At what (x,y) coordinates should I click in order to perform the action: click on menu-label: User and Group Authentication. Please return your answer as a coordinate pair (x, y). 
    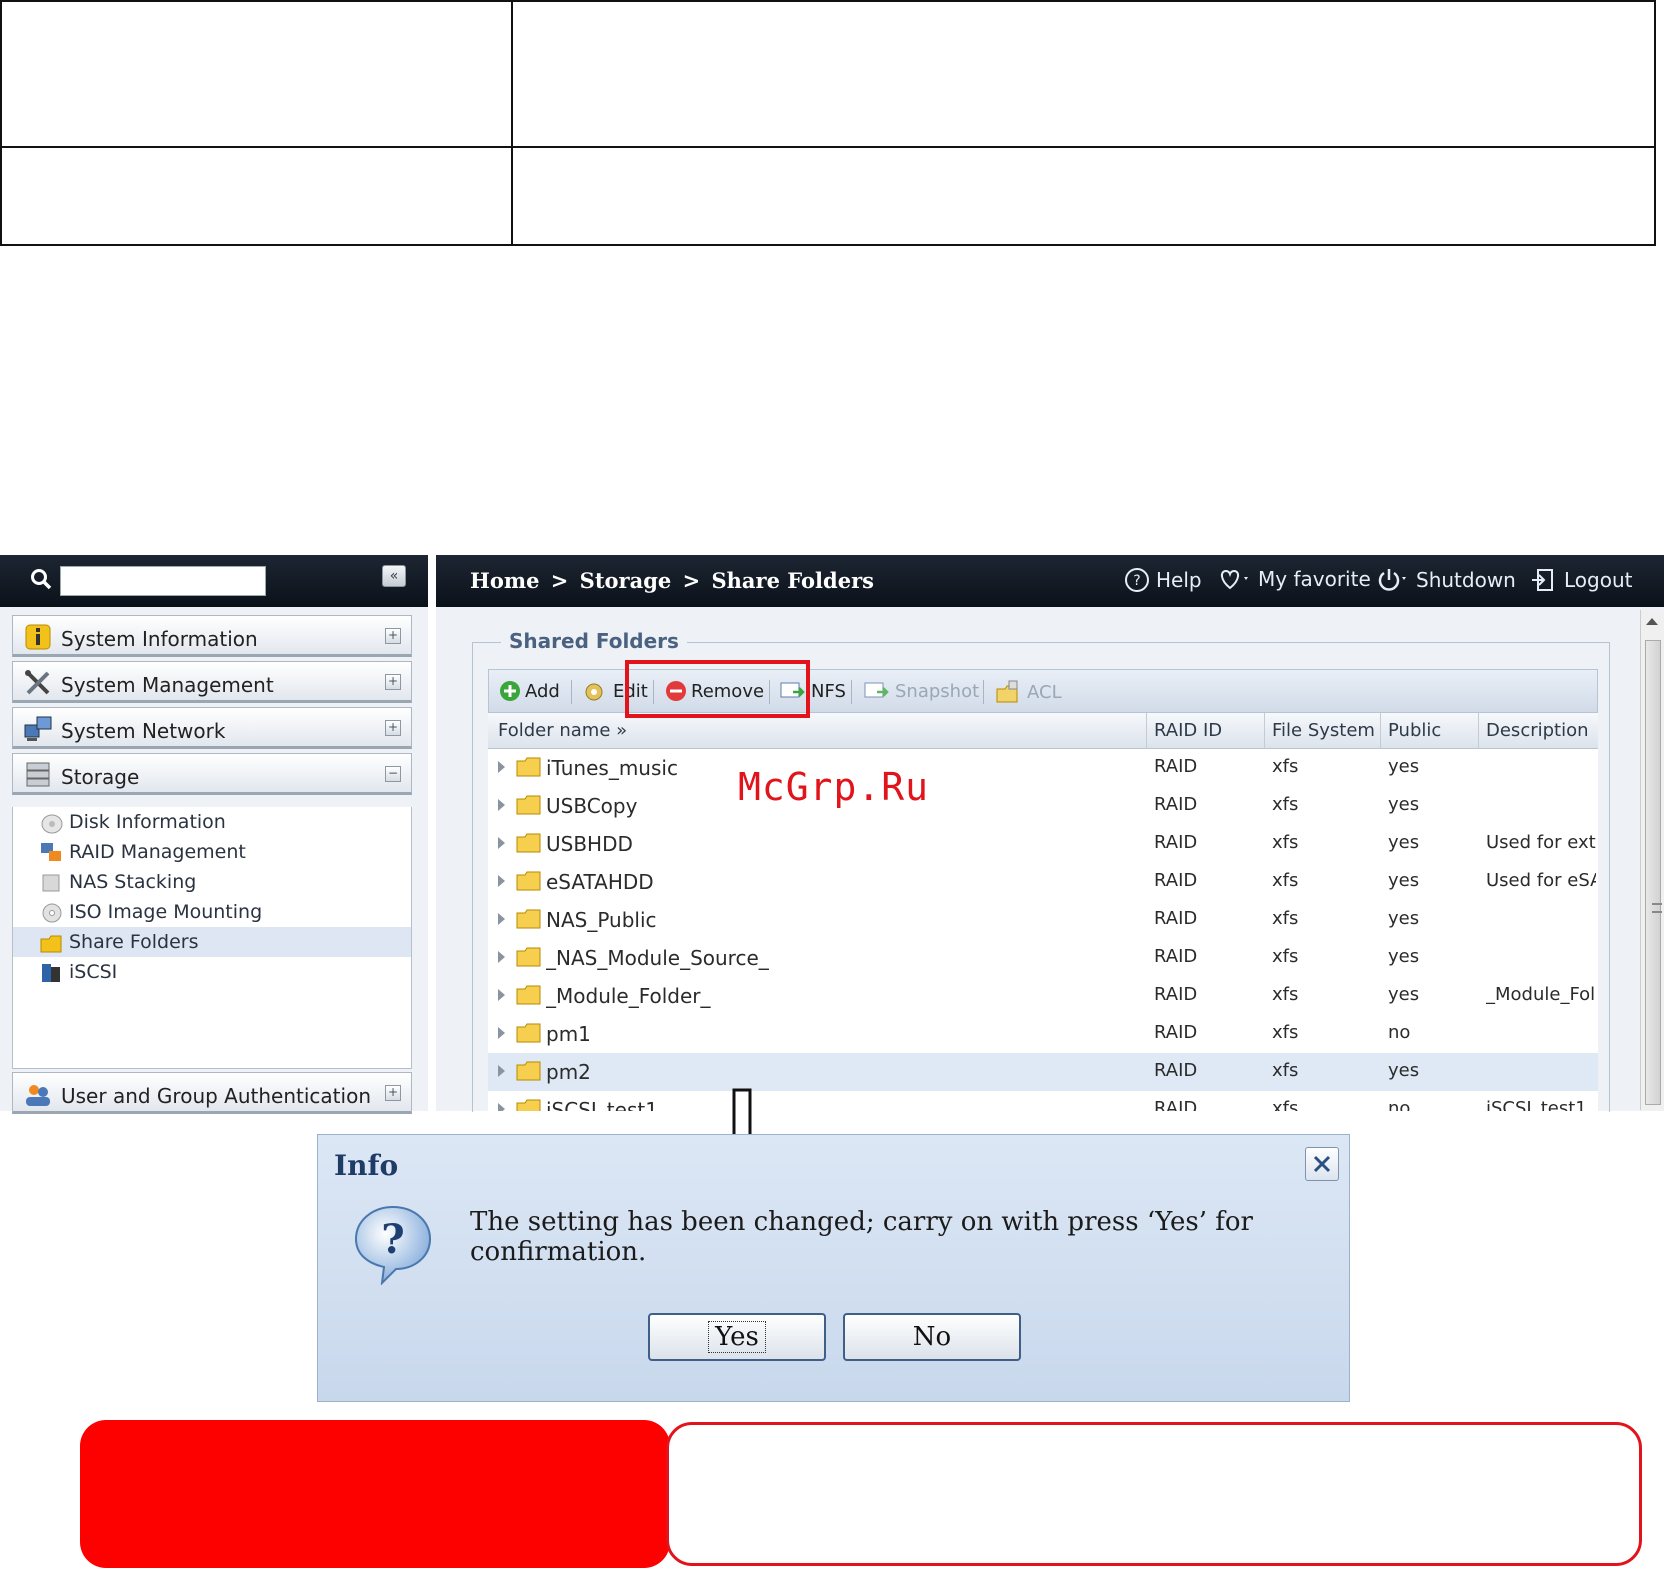
    Looking at the image, I should click on (216, 1096).